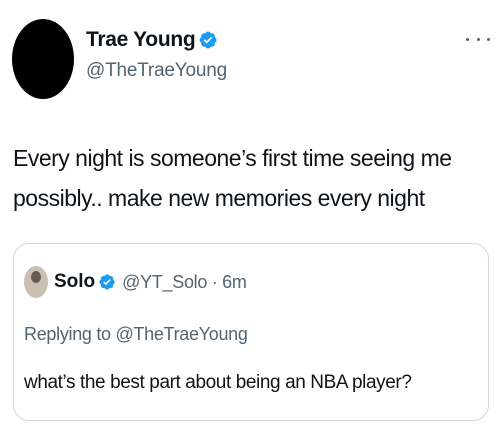 Image resolution: width=500 pixels, height=440 pixels. I want to click on author-display-name: Trae Young, so click(141, 40).